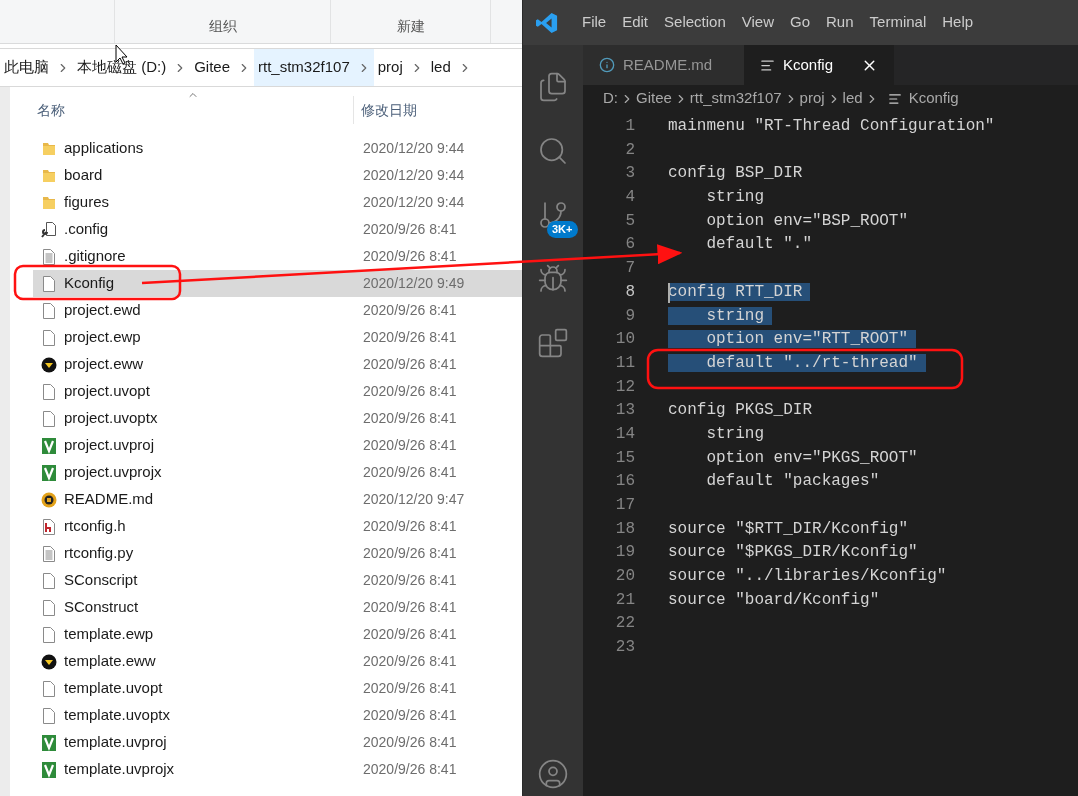  What do you see at coordinates (553, 343) in the screenshot?
I see `extensions-icon` at bounding box center [553, 343].